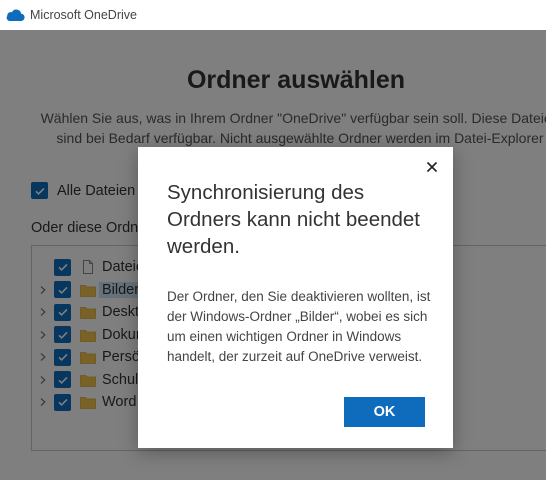 The height and width of the screenshot is (480, 546). Describe the element at coordinates (273, 15) in the screenshot. I see `title-bar: Microsoft OneDrive` at that location.